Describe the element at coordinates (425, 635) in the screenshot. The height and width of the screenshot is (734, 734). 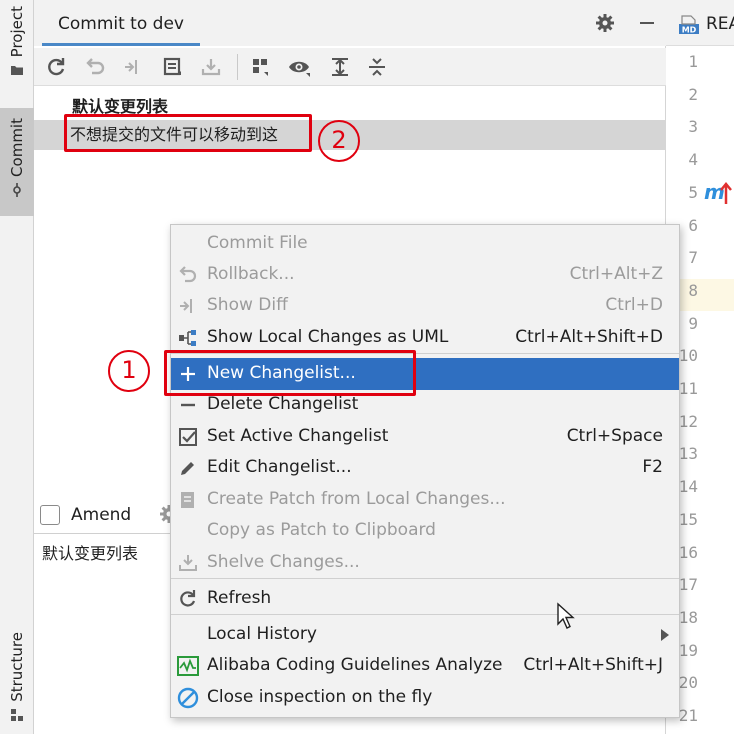
I see `menu-item-local-history: Local History` at that location.